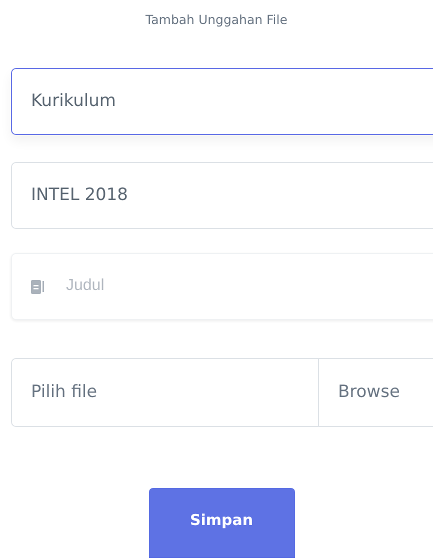 The width and height of the screenshot is (433, 559). Describe the element at coordinates (38, 286) in the screenshot. I see `document-icon` at that location.